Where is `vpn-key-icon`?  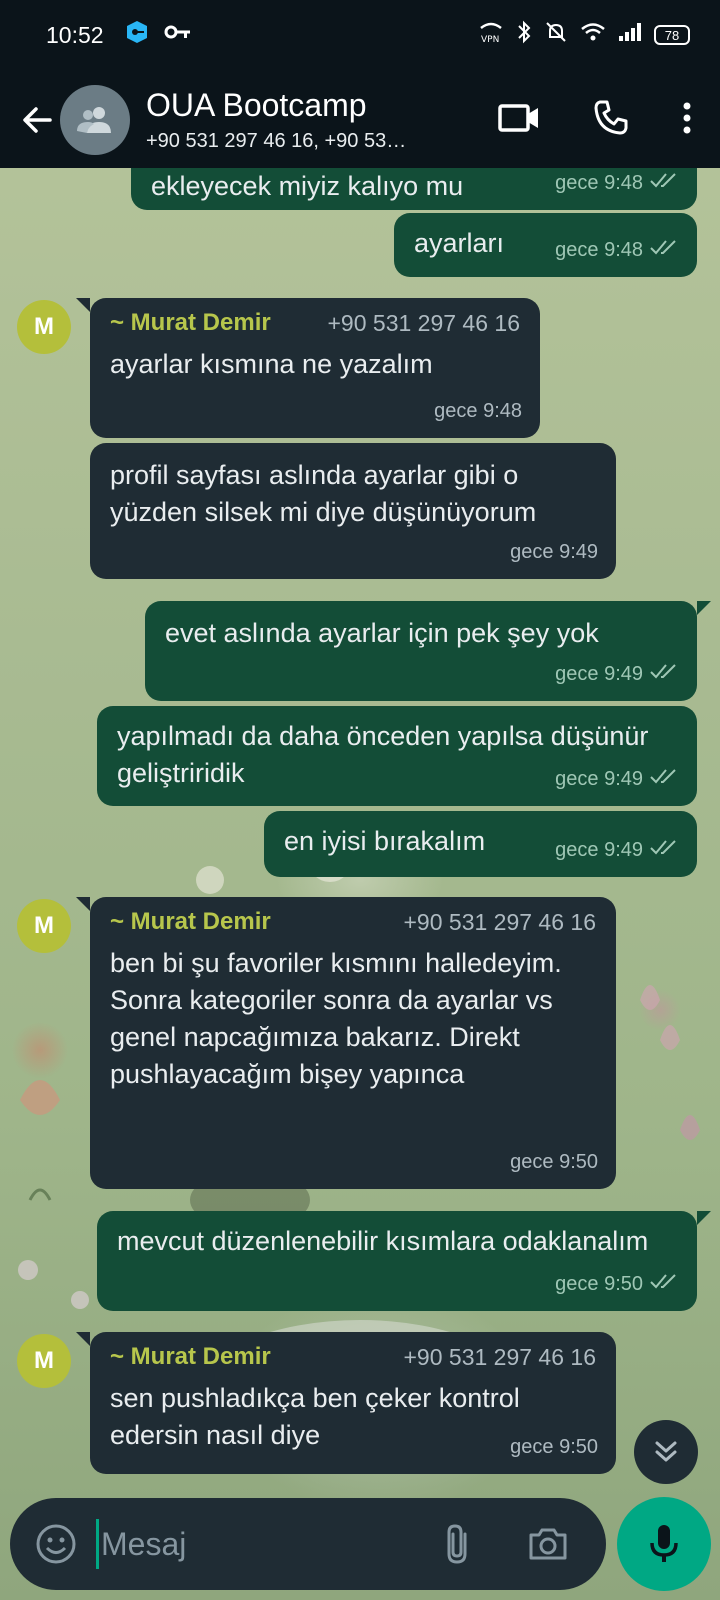 vpn-key-icon is located at coordinates (137, 35).